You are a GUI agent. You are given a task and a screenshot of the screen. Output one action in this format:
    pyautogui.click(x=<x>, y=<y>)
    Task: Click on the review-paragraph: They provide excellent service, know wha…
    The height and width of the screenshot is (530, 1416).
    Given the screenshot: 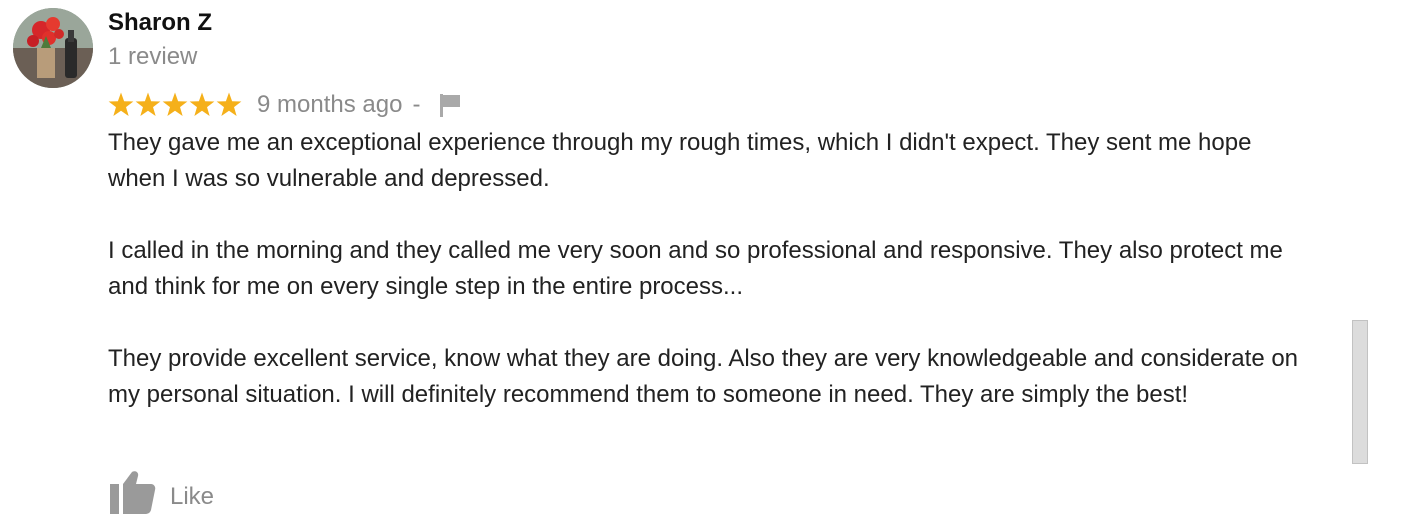 What is the action you would take?
    pyautogui.click(x=703, y=376)
    